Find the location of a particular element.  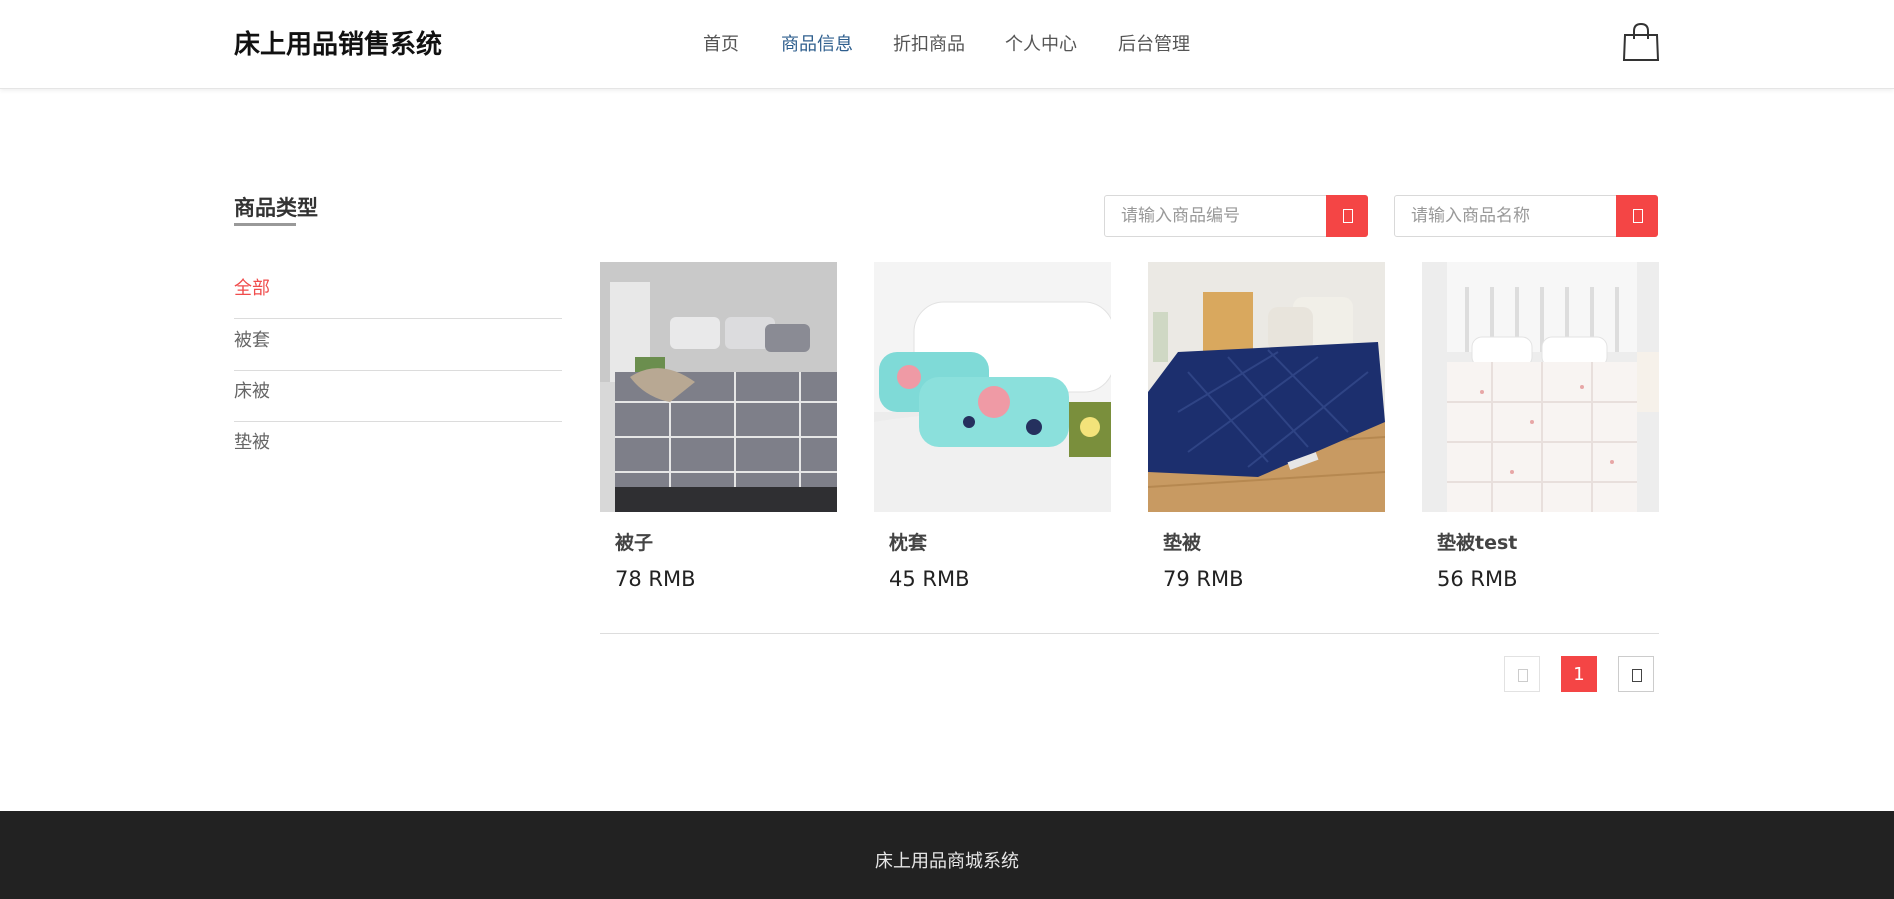

category-item-all: 全部 is located at coordinates (398, 293).